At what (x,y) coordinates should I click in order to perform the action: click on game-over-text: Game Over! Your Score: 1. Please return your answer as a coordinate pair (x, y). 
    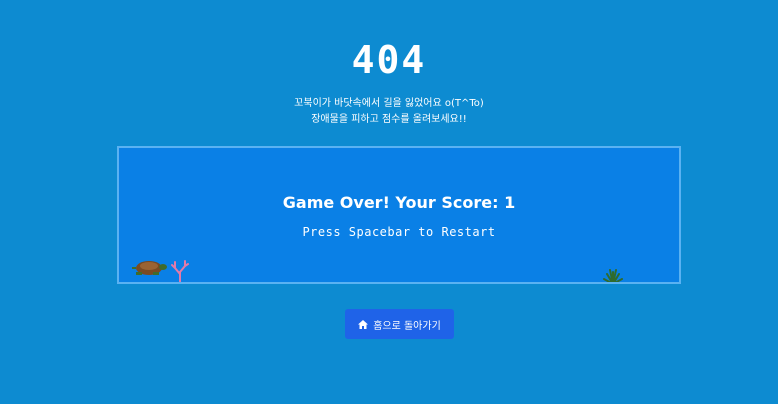
    Looking at the image, I should click on (399, 202).